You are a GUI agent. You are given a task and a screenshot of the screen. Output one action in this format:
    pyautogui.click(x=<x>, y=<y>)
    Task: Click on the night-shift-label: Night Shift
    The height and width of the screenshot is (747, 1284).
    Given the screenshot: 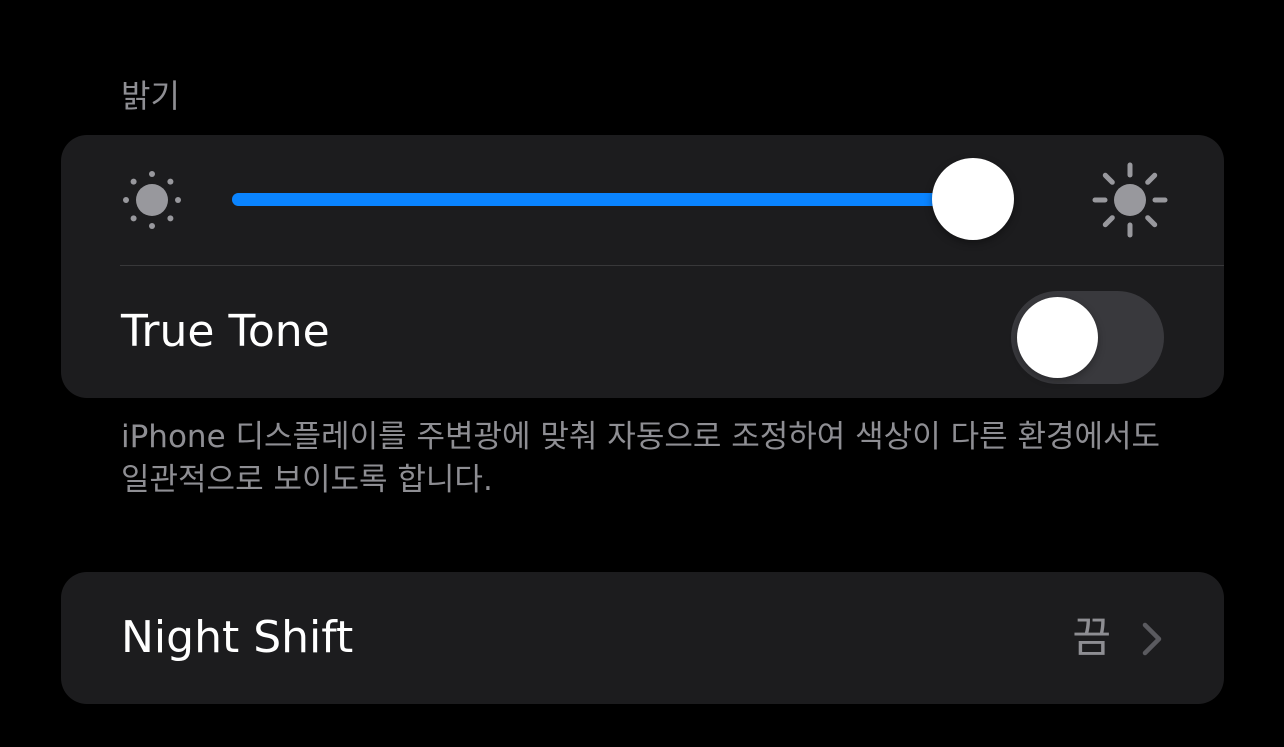 What is the action you would take?
    pyautogui.click(x=237, y=637)
    